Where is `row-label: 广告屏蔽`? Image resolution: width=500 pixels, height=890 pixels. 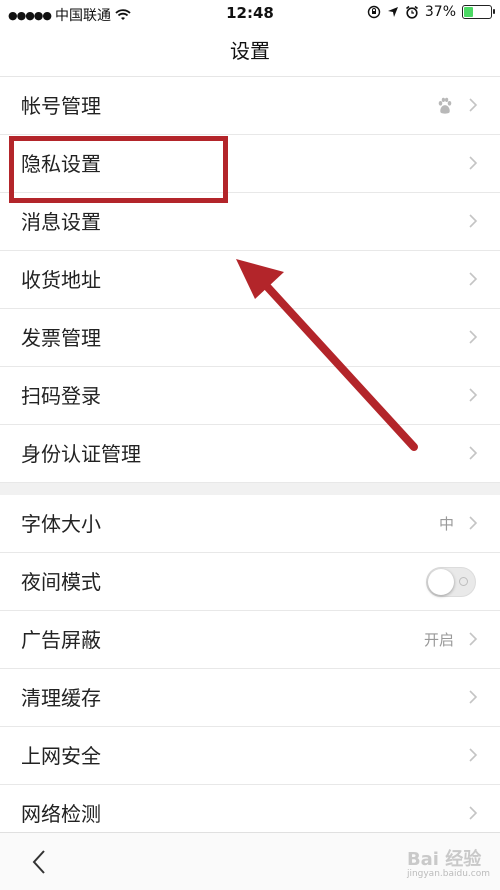
row-label: 广告屏蔽 is located at coordinates (61, 640).